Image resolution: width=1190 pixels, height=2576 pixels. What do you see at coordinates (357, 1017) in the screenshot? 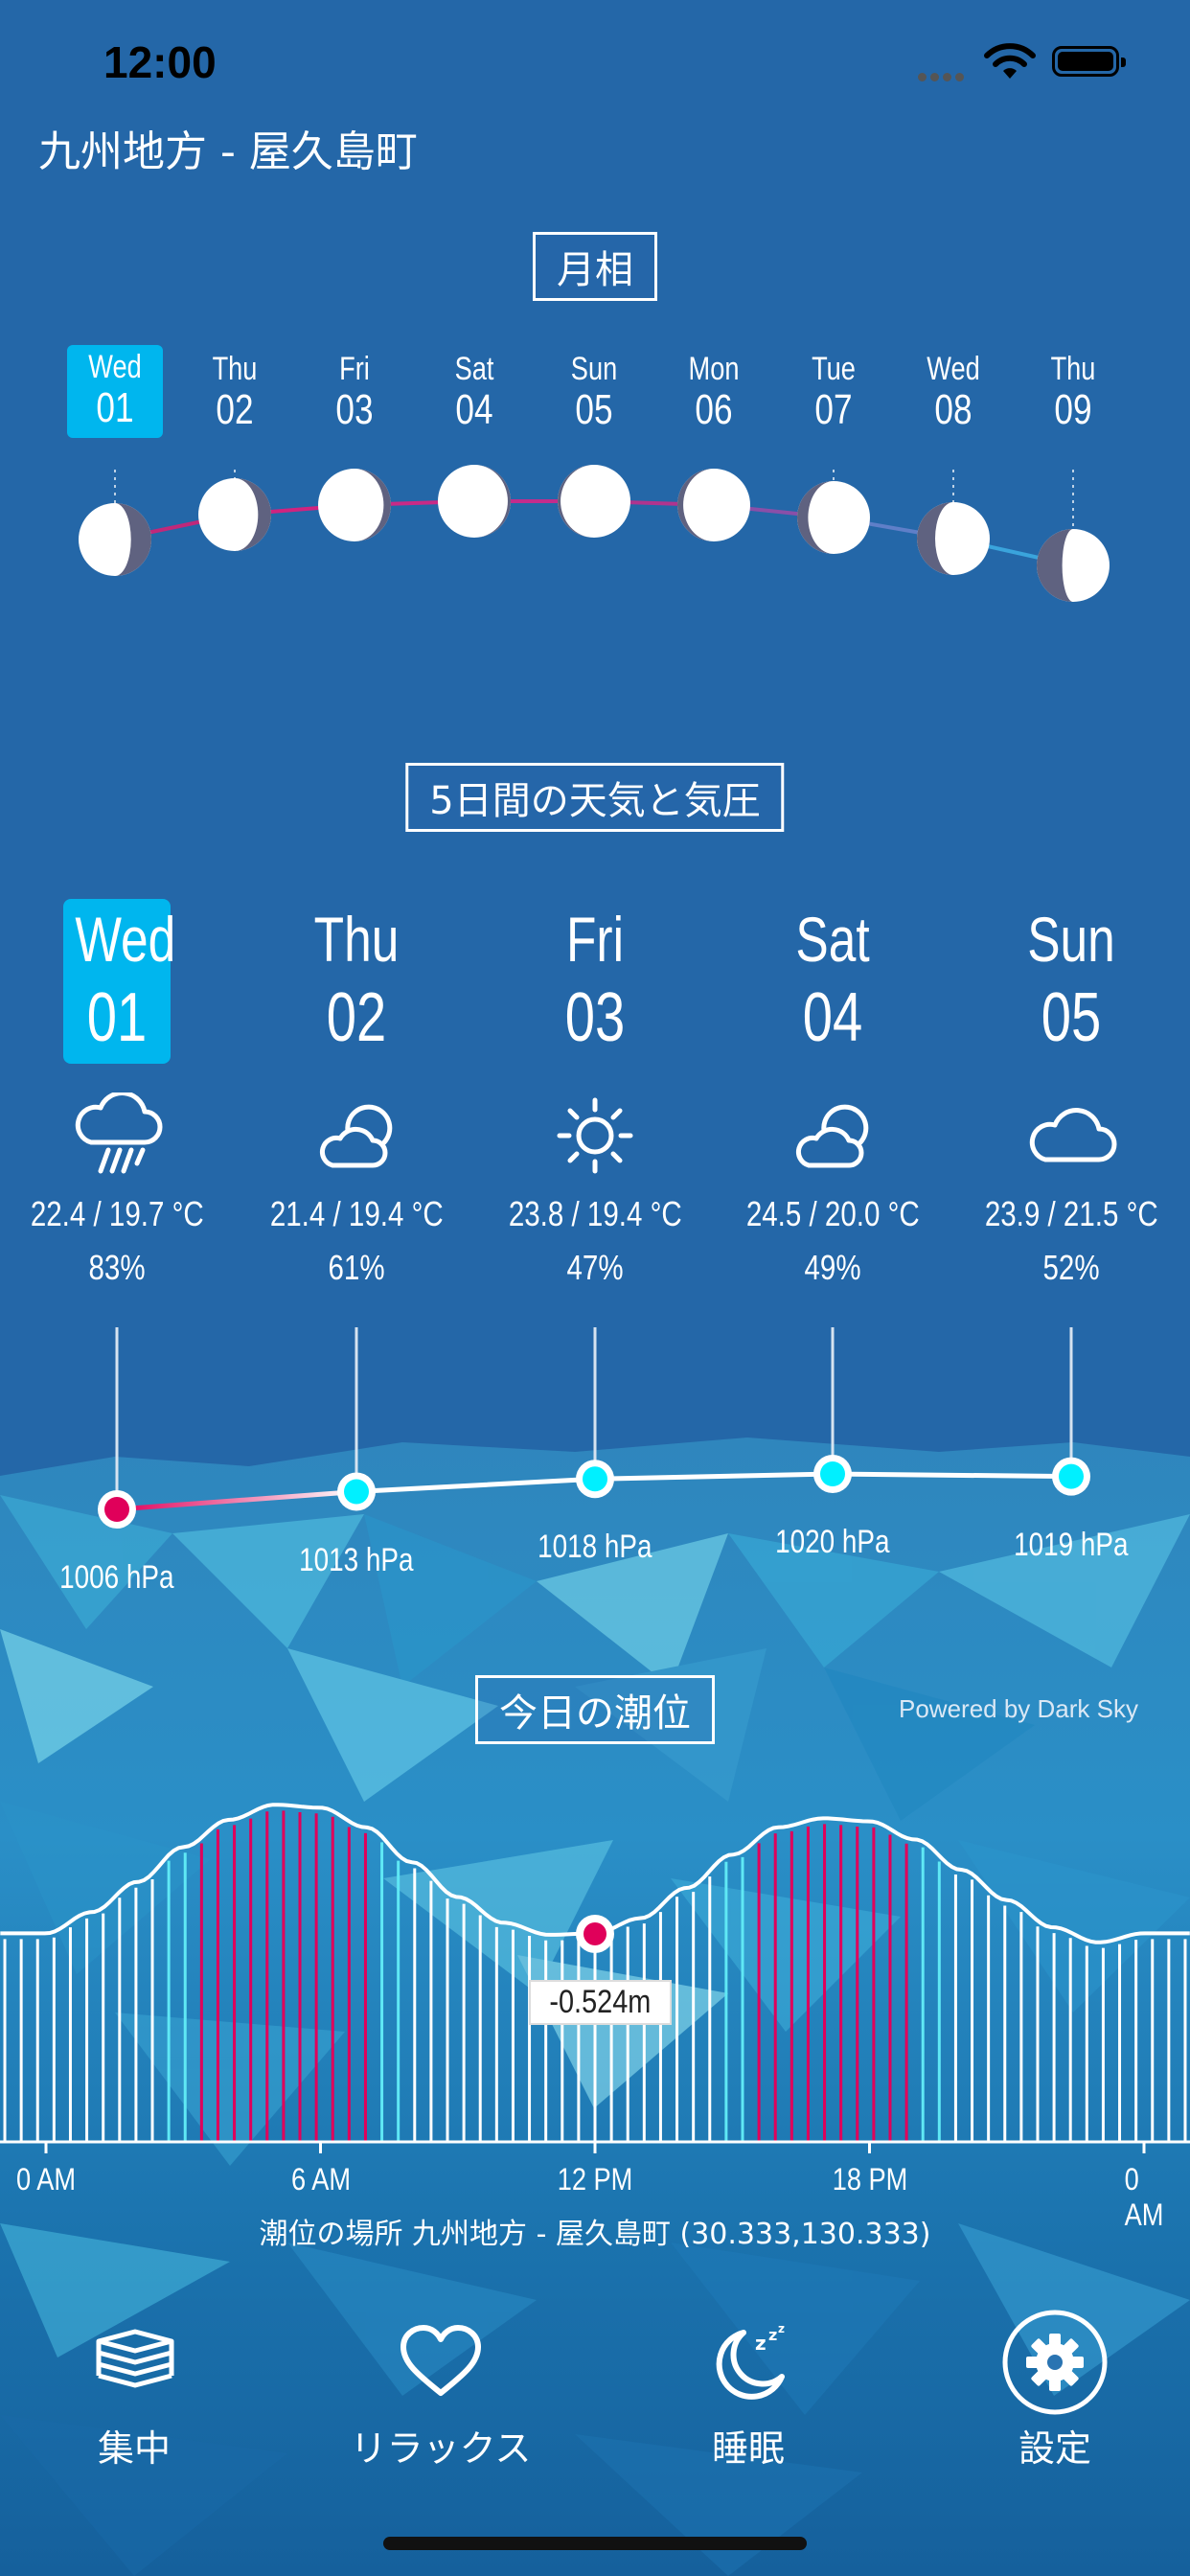
I see `weather-day-date: 02` at bounding box center [357, 1017].